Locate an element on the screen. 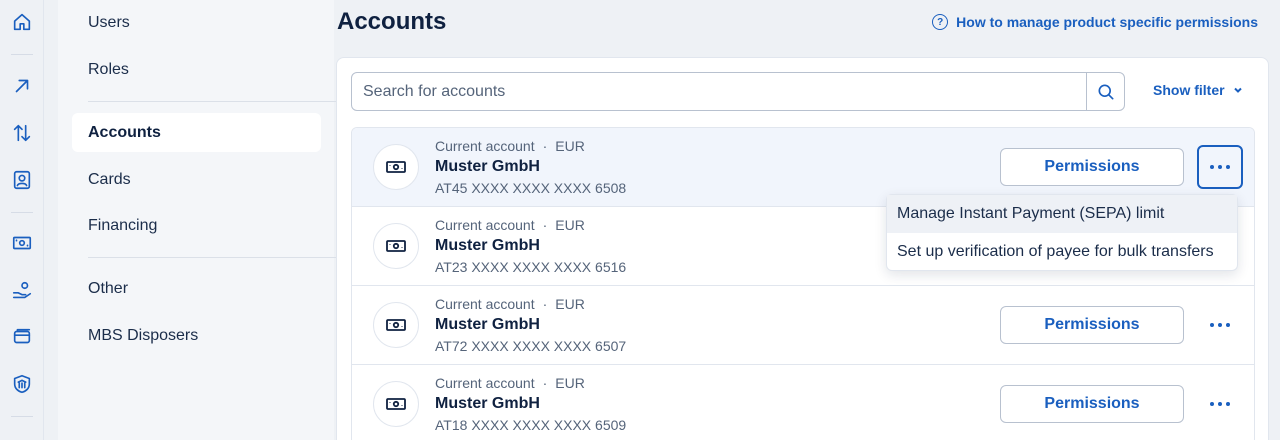  bank-shield-icon is located at coordinates (22, 384).